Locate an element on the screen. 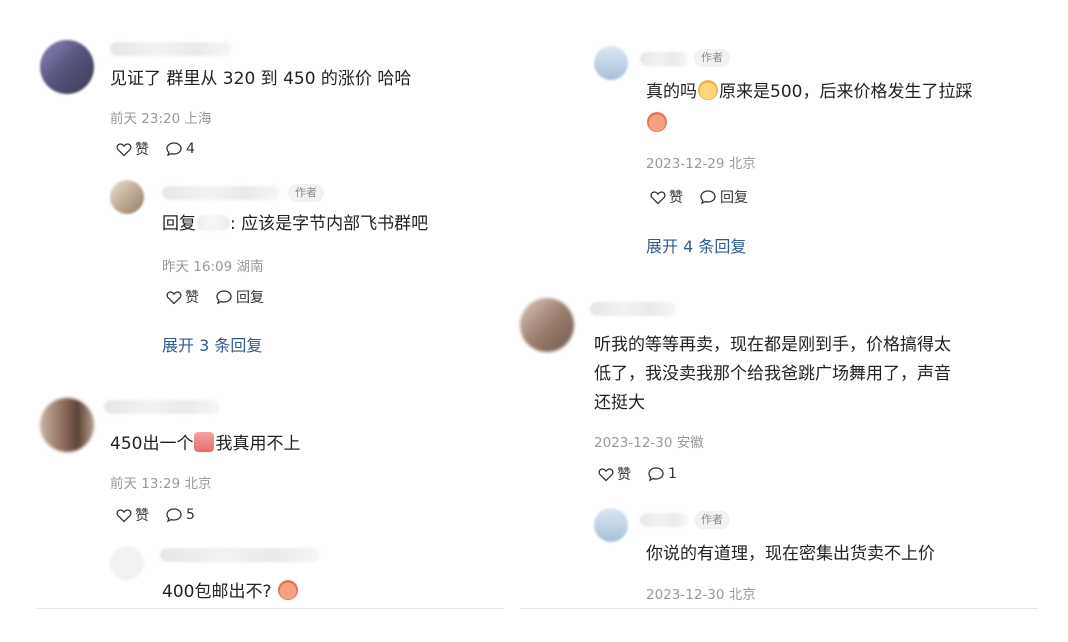  reply-button: 5 is located at coordinates (180, 515).